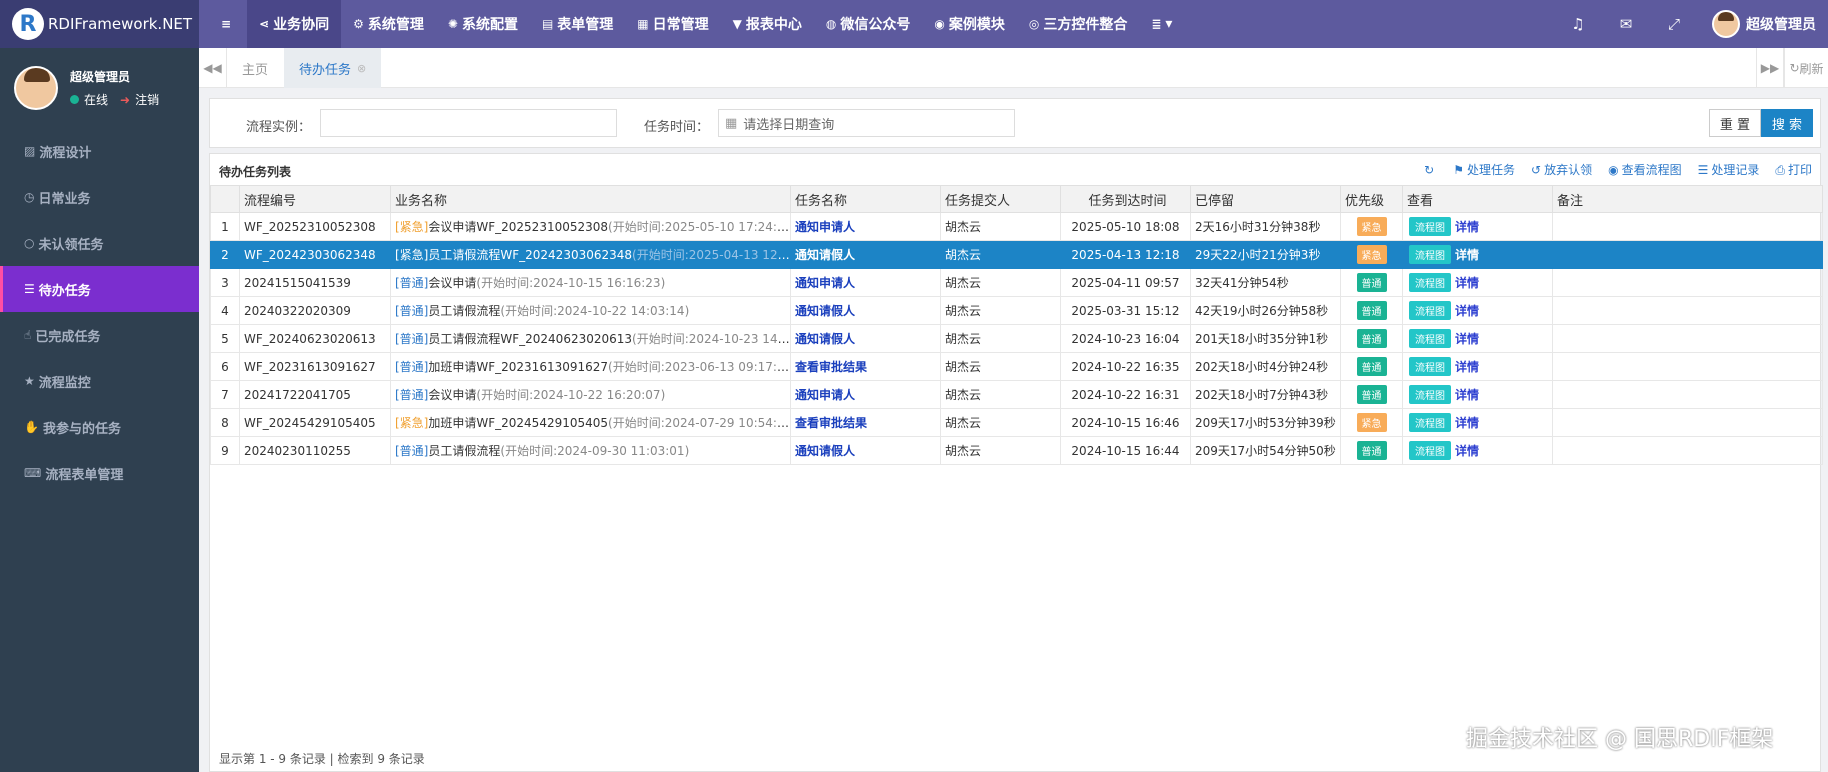  I want to click on app-logo: R RDIFramework.NET, so click(99, 24).